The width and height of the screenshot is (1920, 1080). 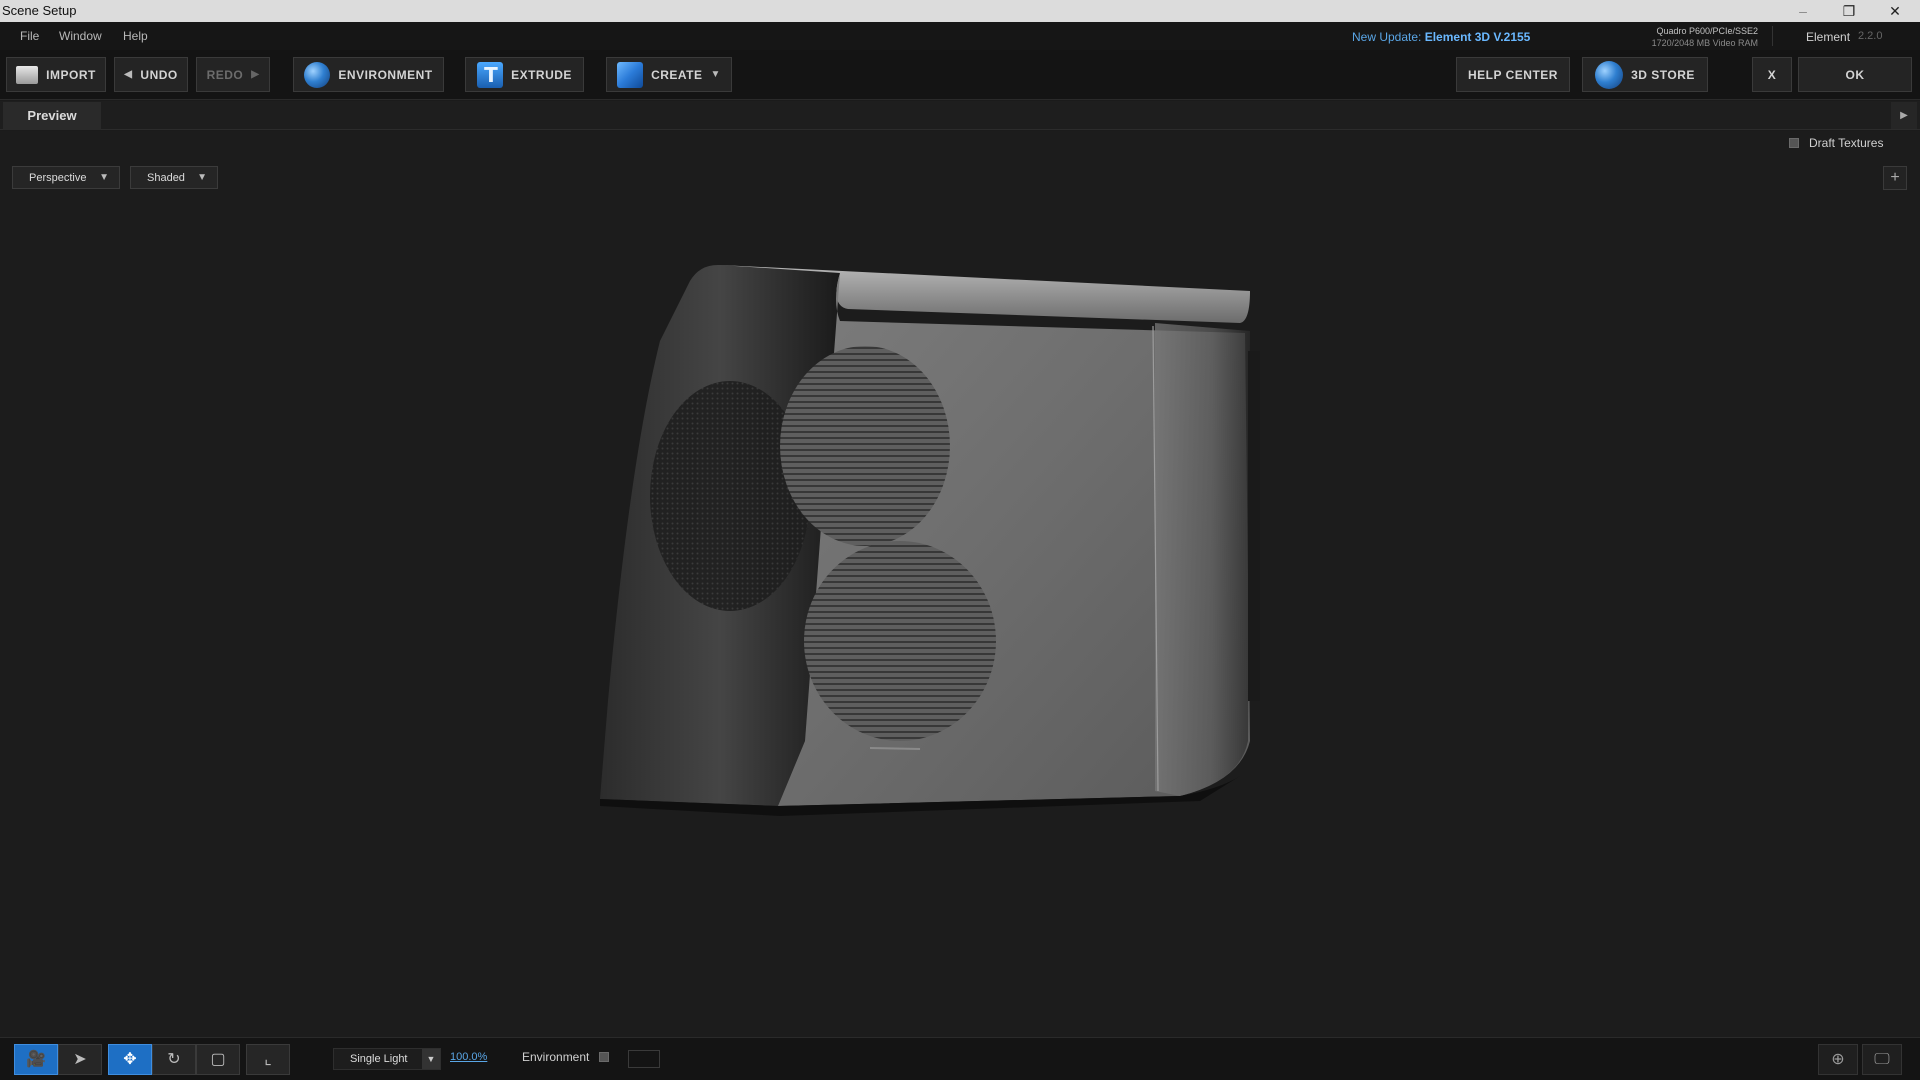 What do you see at coordinates (255, 74) in the screenshot?
I see `redo-arrow-icon: ▶` at bounding box center [255, 74].